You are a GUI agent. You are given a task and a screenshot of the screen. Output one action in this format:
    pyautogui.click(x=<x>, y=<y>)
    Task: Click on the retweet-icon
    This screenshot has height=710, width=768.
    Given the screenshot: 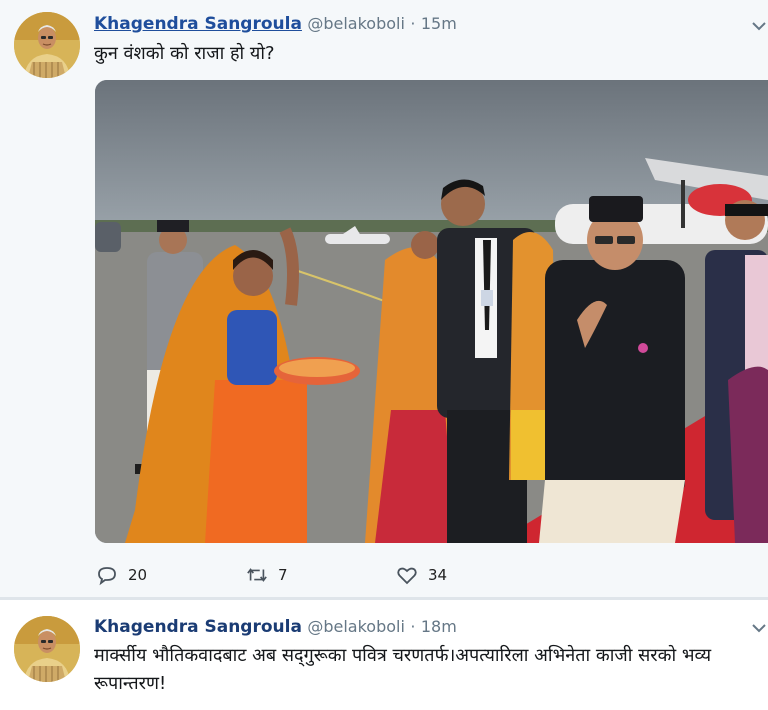 What is the action you would take?
    pyautogui.click(x=257, y=575)
    